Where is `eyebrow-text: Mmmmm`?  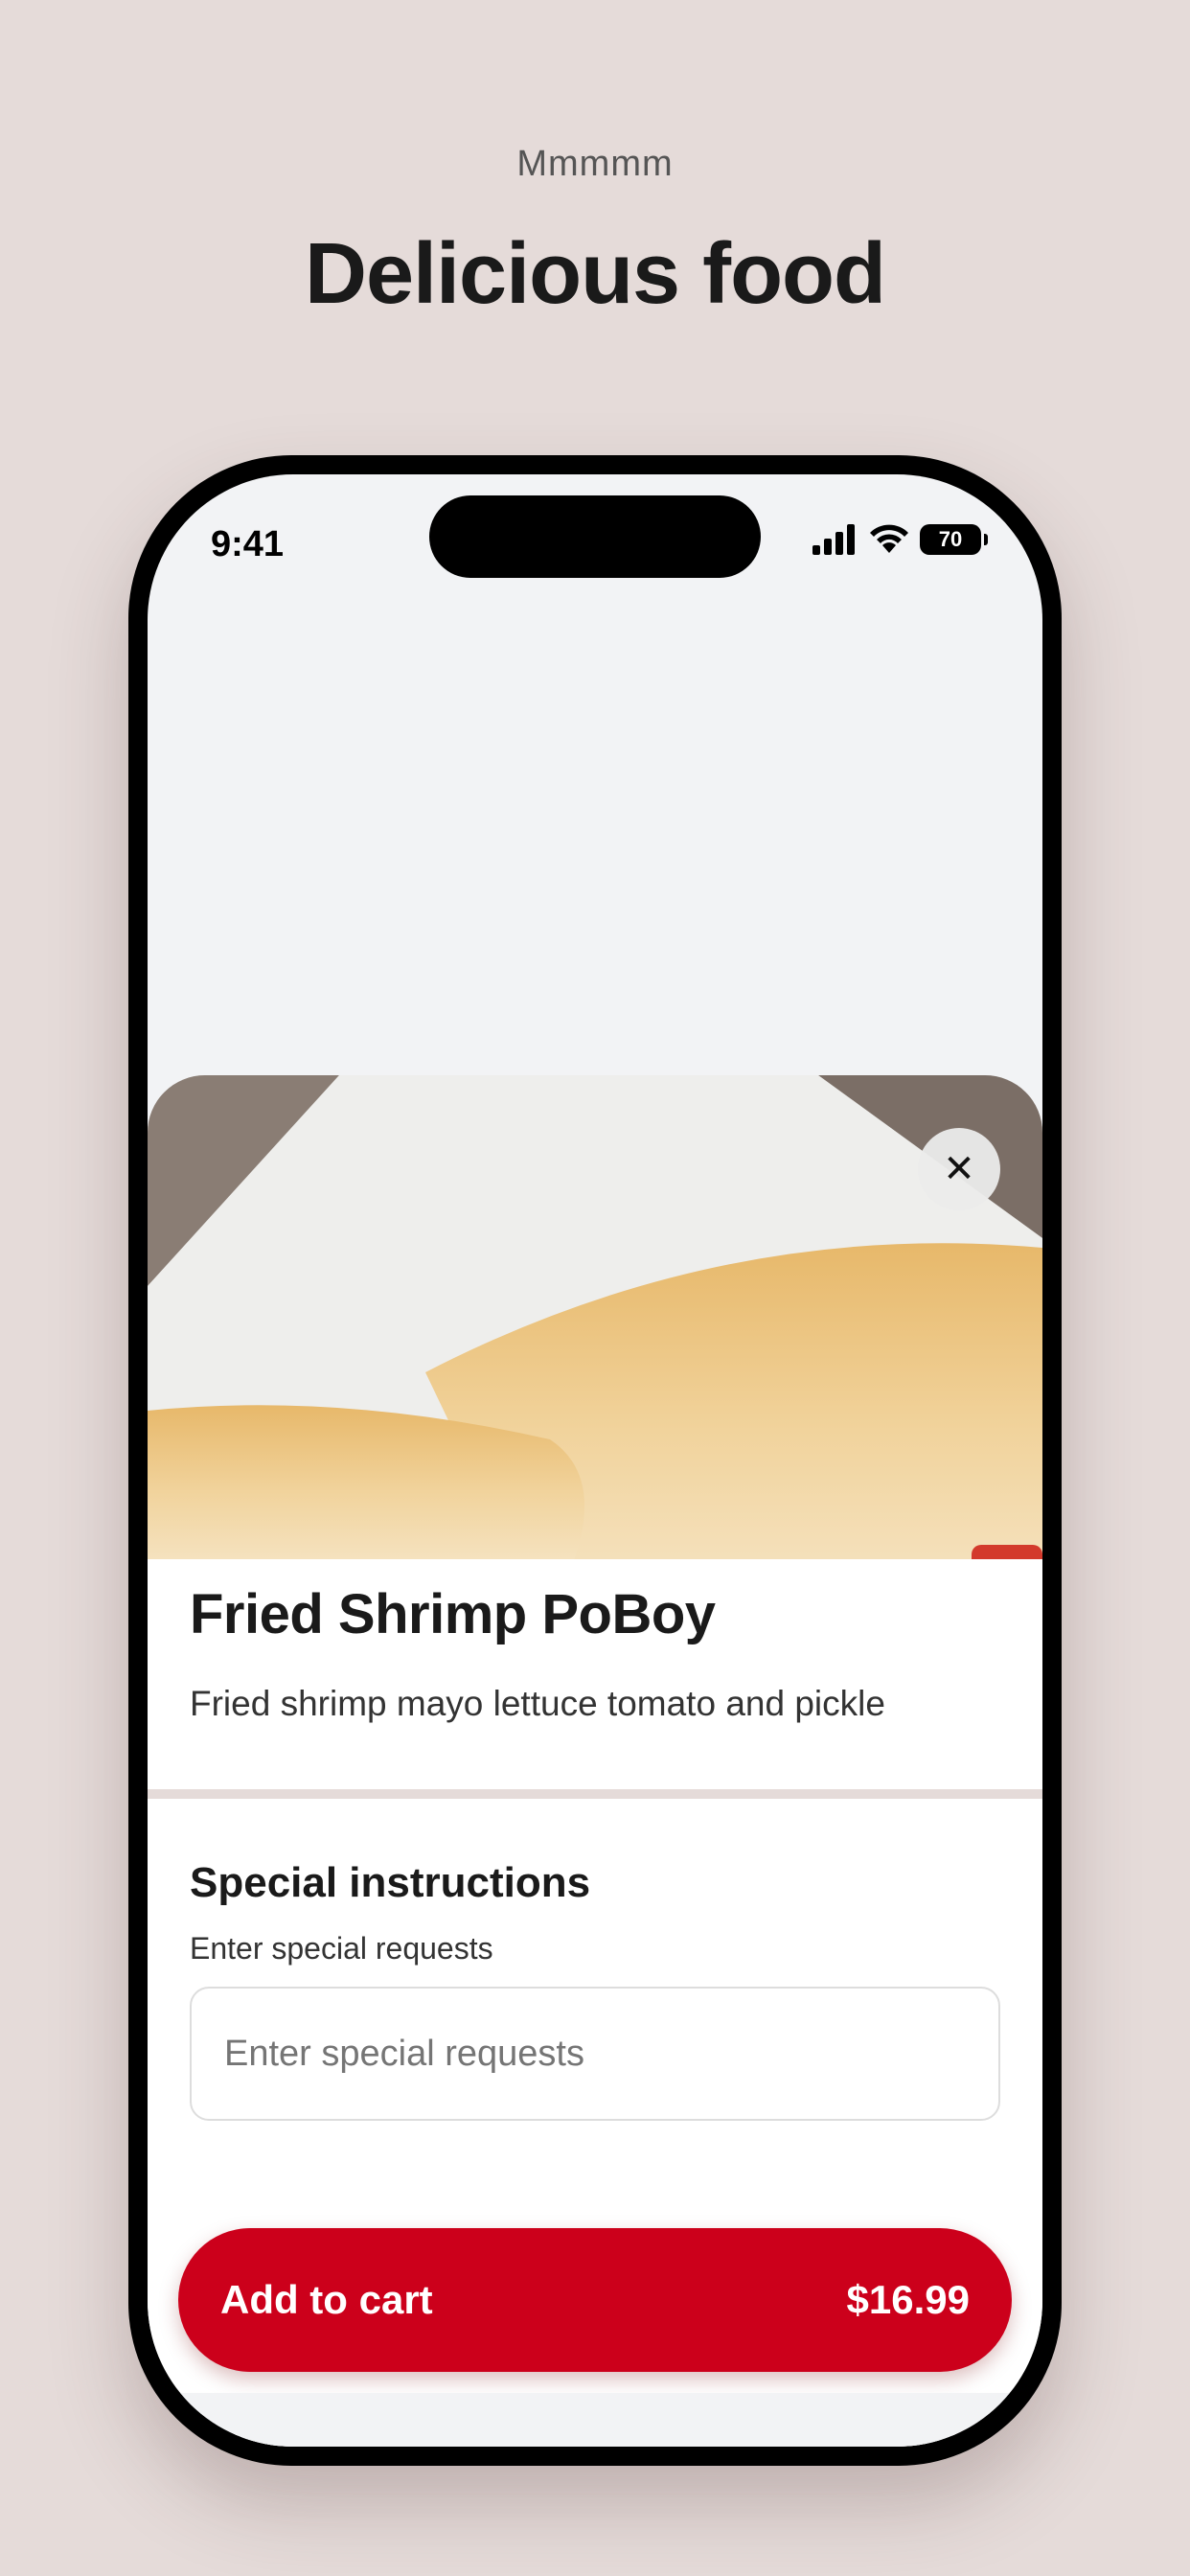
eyebrow-text: Mmmmm is located at coordinates (595, 164).